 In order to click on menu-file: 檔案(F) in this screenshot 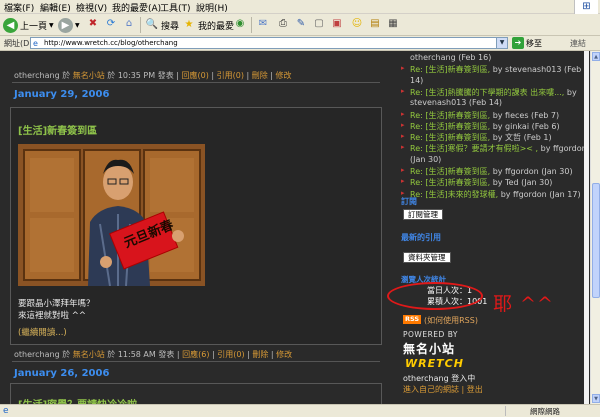, I will do `click(19, 7)`.